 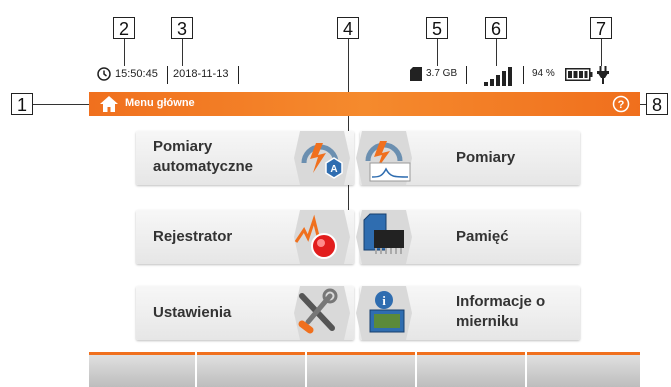 What do you see at coordinates (500, 312) in the screenshot?
I see `tile-label: Informacje o mierniku` at bounding box center [500, 312].